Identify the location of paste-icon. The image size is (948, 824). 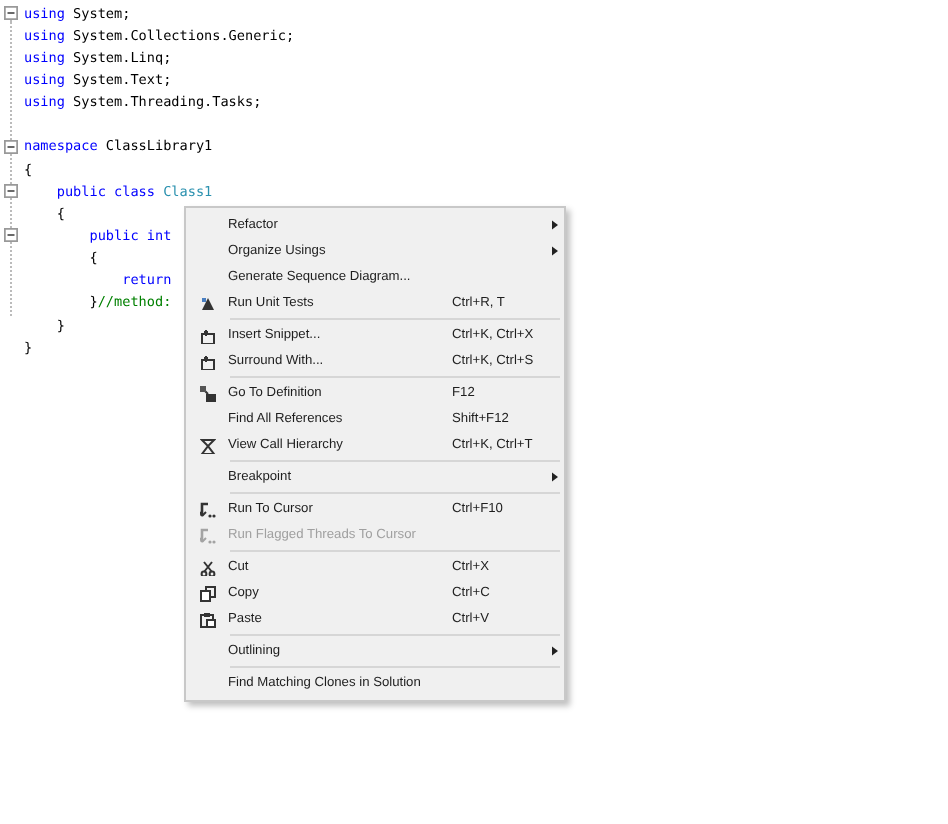
(207, 619).